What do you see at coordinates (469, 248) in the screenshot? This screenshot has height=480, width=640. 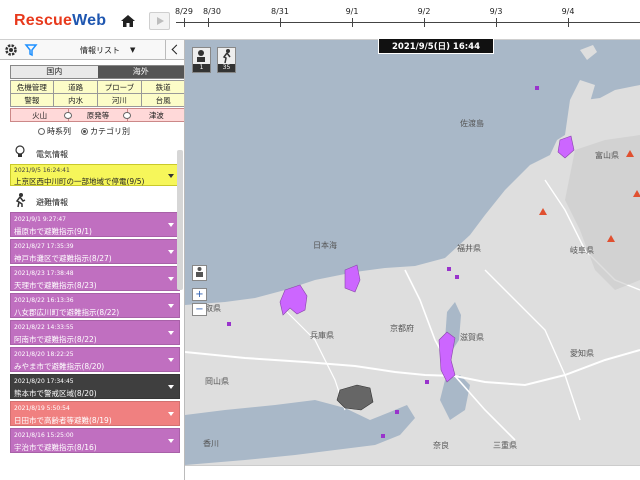 I see `map-label: 福井県` at bounding box center [469, 248].